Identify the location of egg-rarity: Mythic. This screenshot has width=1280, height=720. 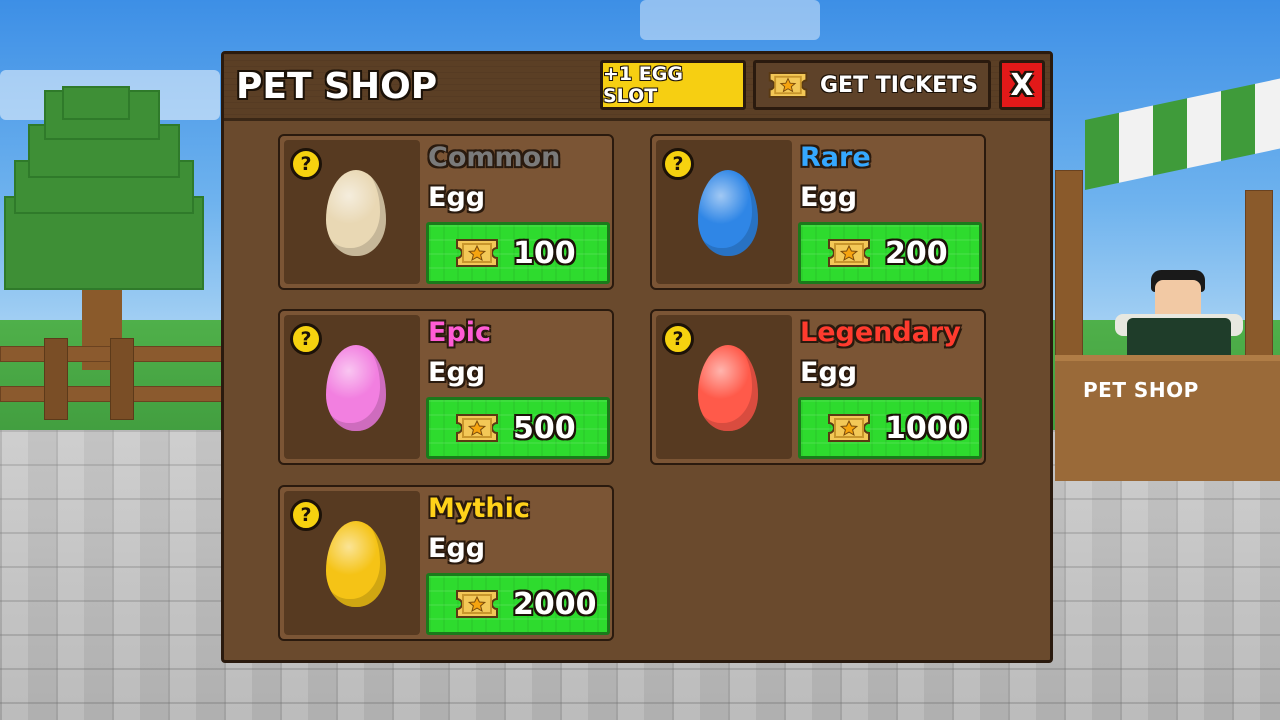
(479, 508).